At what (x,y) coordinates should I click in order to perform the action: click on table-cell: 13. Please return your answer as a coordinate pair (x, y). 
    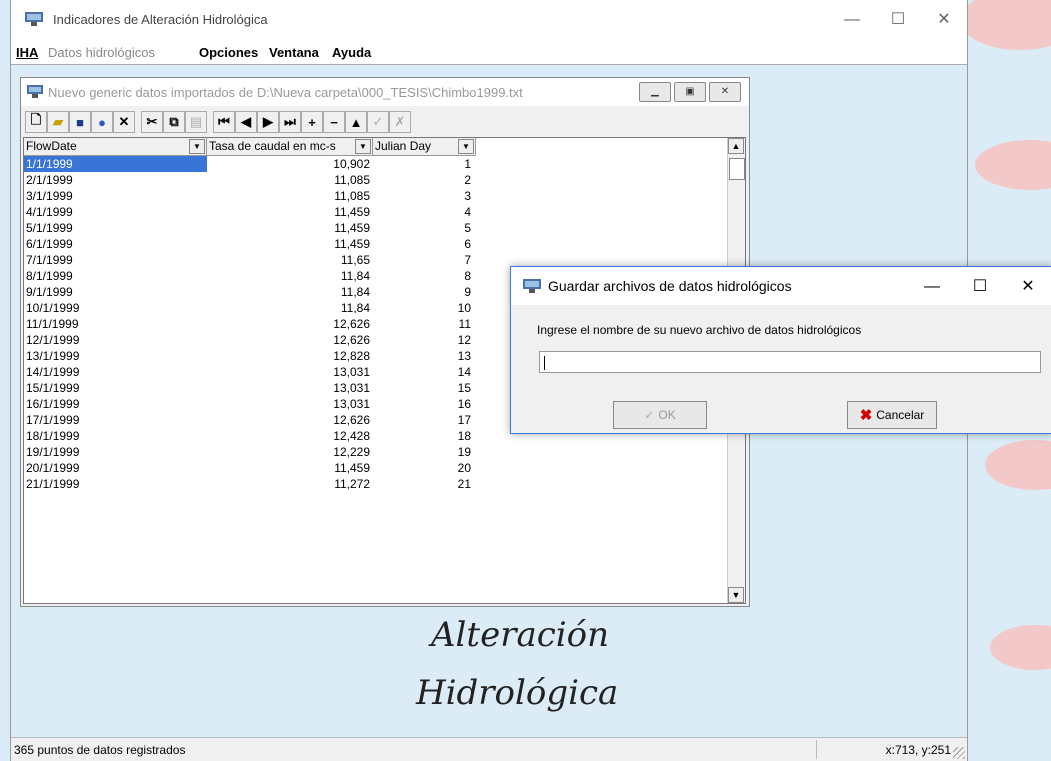
    Looking at the image, I should click on (424, 356).